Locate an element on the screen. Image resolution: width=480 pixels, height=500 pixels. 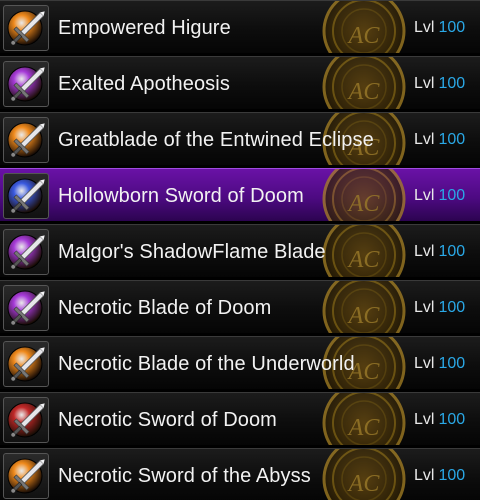
item-name: Necrotic Sword of the Abyss is located at coordinates (184, 476).